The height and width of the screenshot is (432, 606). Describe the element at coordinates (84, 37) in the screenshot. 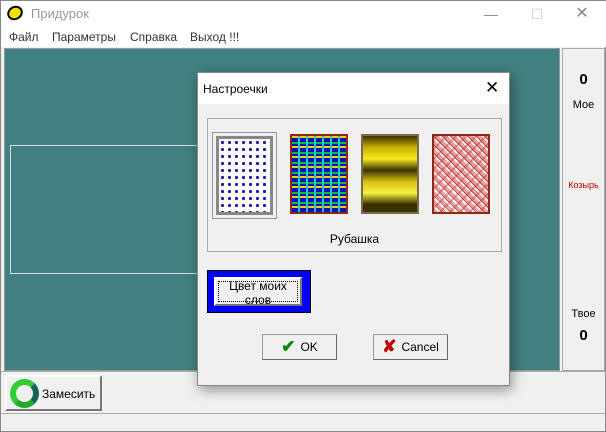

I see `menu-parameters: Параметры` at that location.